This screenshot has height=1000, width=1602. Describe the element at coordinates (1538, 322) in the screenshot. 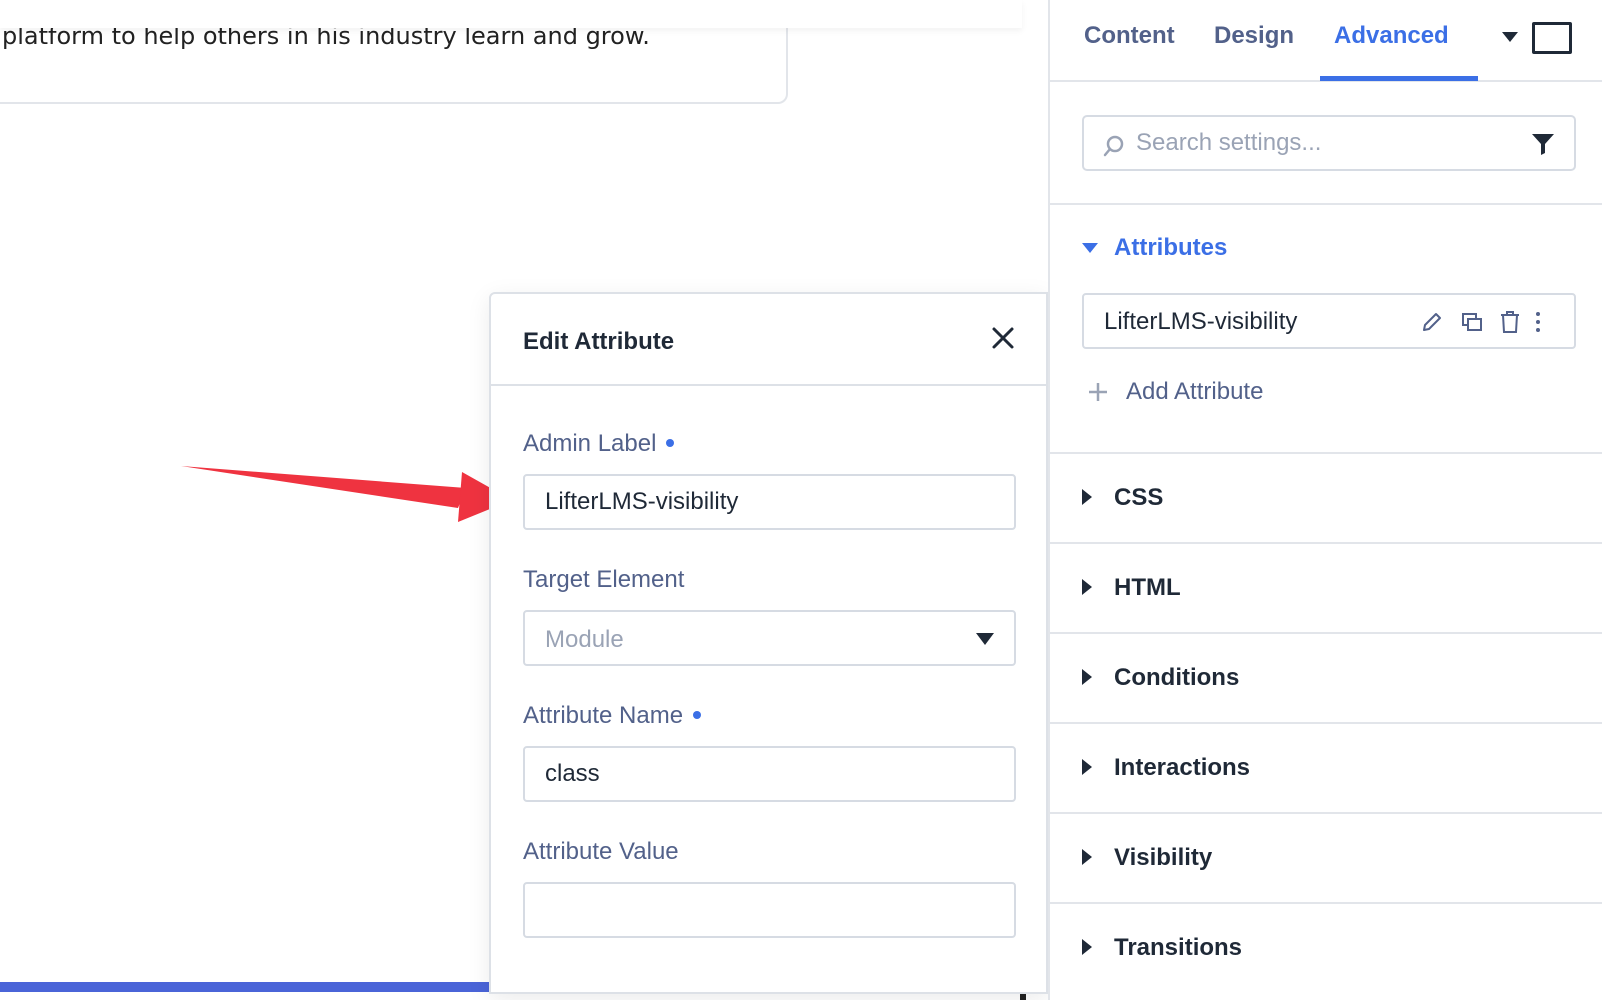

I see `more-vertical-icon` at that location.